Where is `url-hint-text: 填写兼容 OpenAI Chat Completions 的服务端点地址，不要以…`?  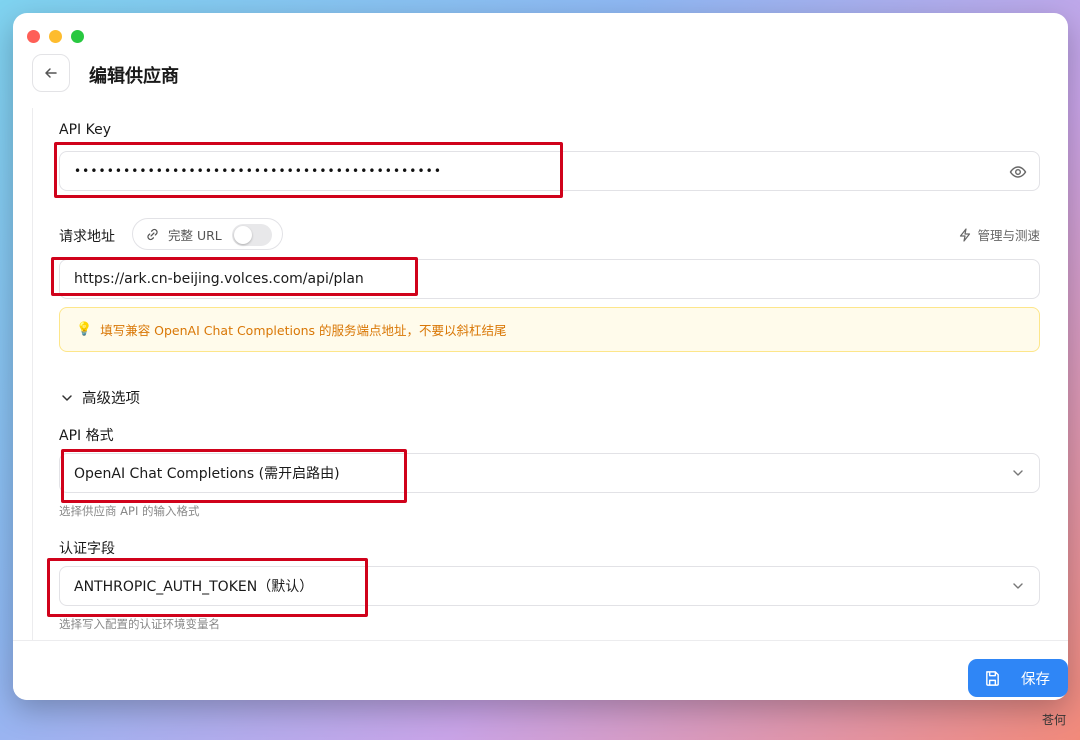
url-hint-text: 填写兼容 OpenAI Chat Completions 的服务端点地址，不要以… is located at coordinates (303, 330).